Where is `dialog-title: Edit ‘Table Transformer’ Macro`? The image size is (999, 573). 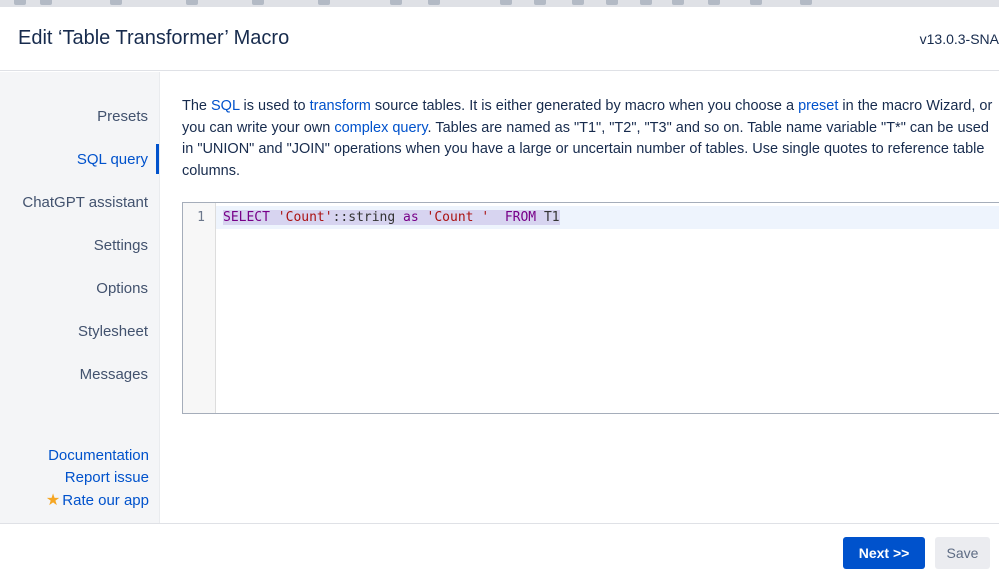 dialog-title: Edit ‘Table Transformer’ Macro is located at coordinates (154, 38).